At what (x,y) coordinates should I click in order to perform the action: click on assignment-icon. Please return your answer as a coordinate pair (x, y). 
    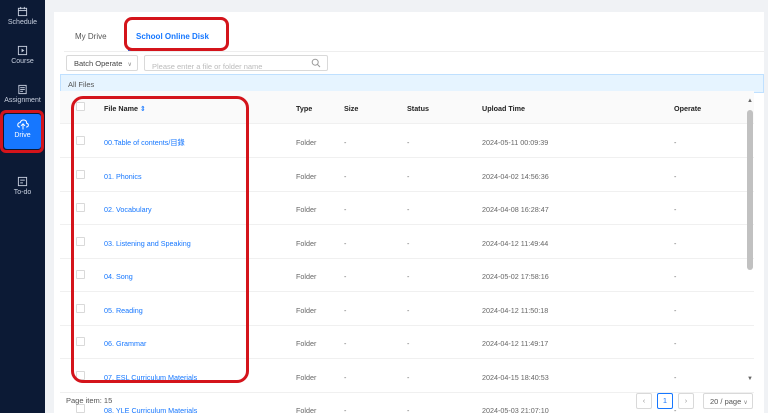
    Looking at the image, I should click on (22, 89).